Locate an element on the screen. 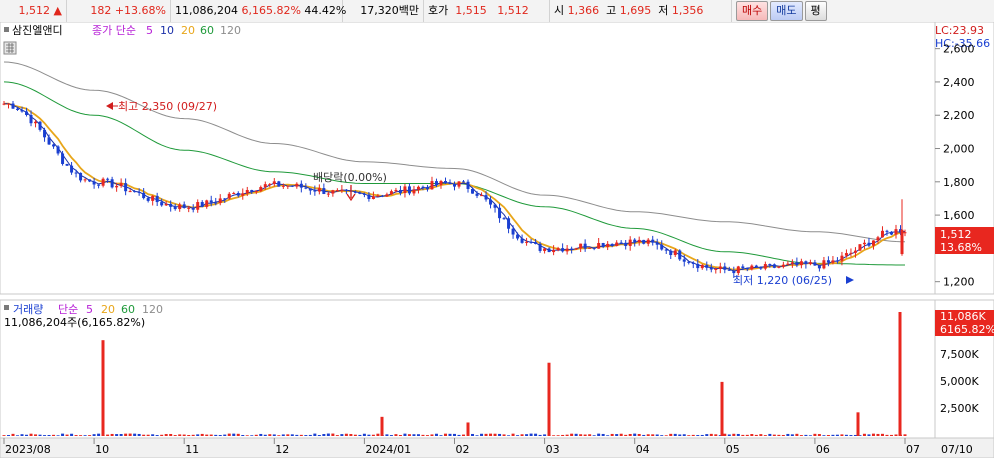  panel-menu-icon is located at coordinates (6, 29).